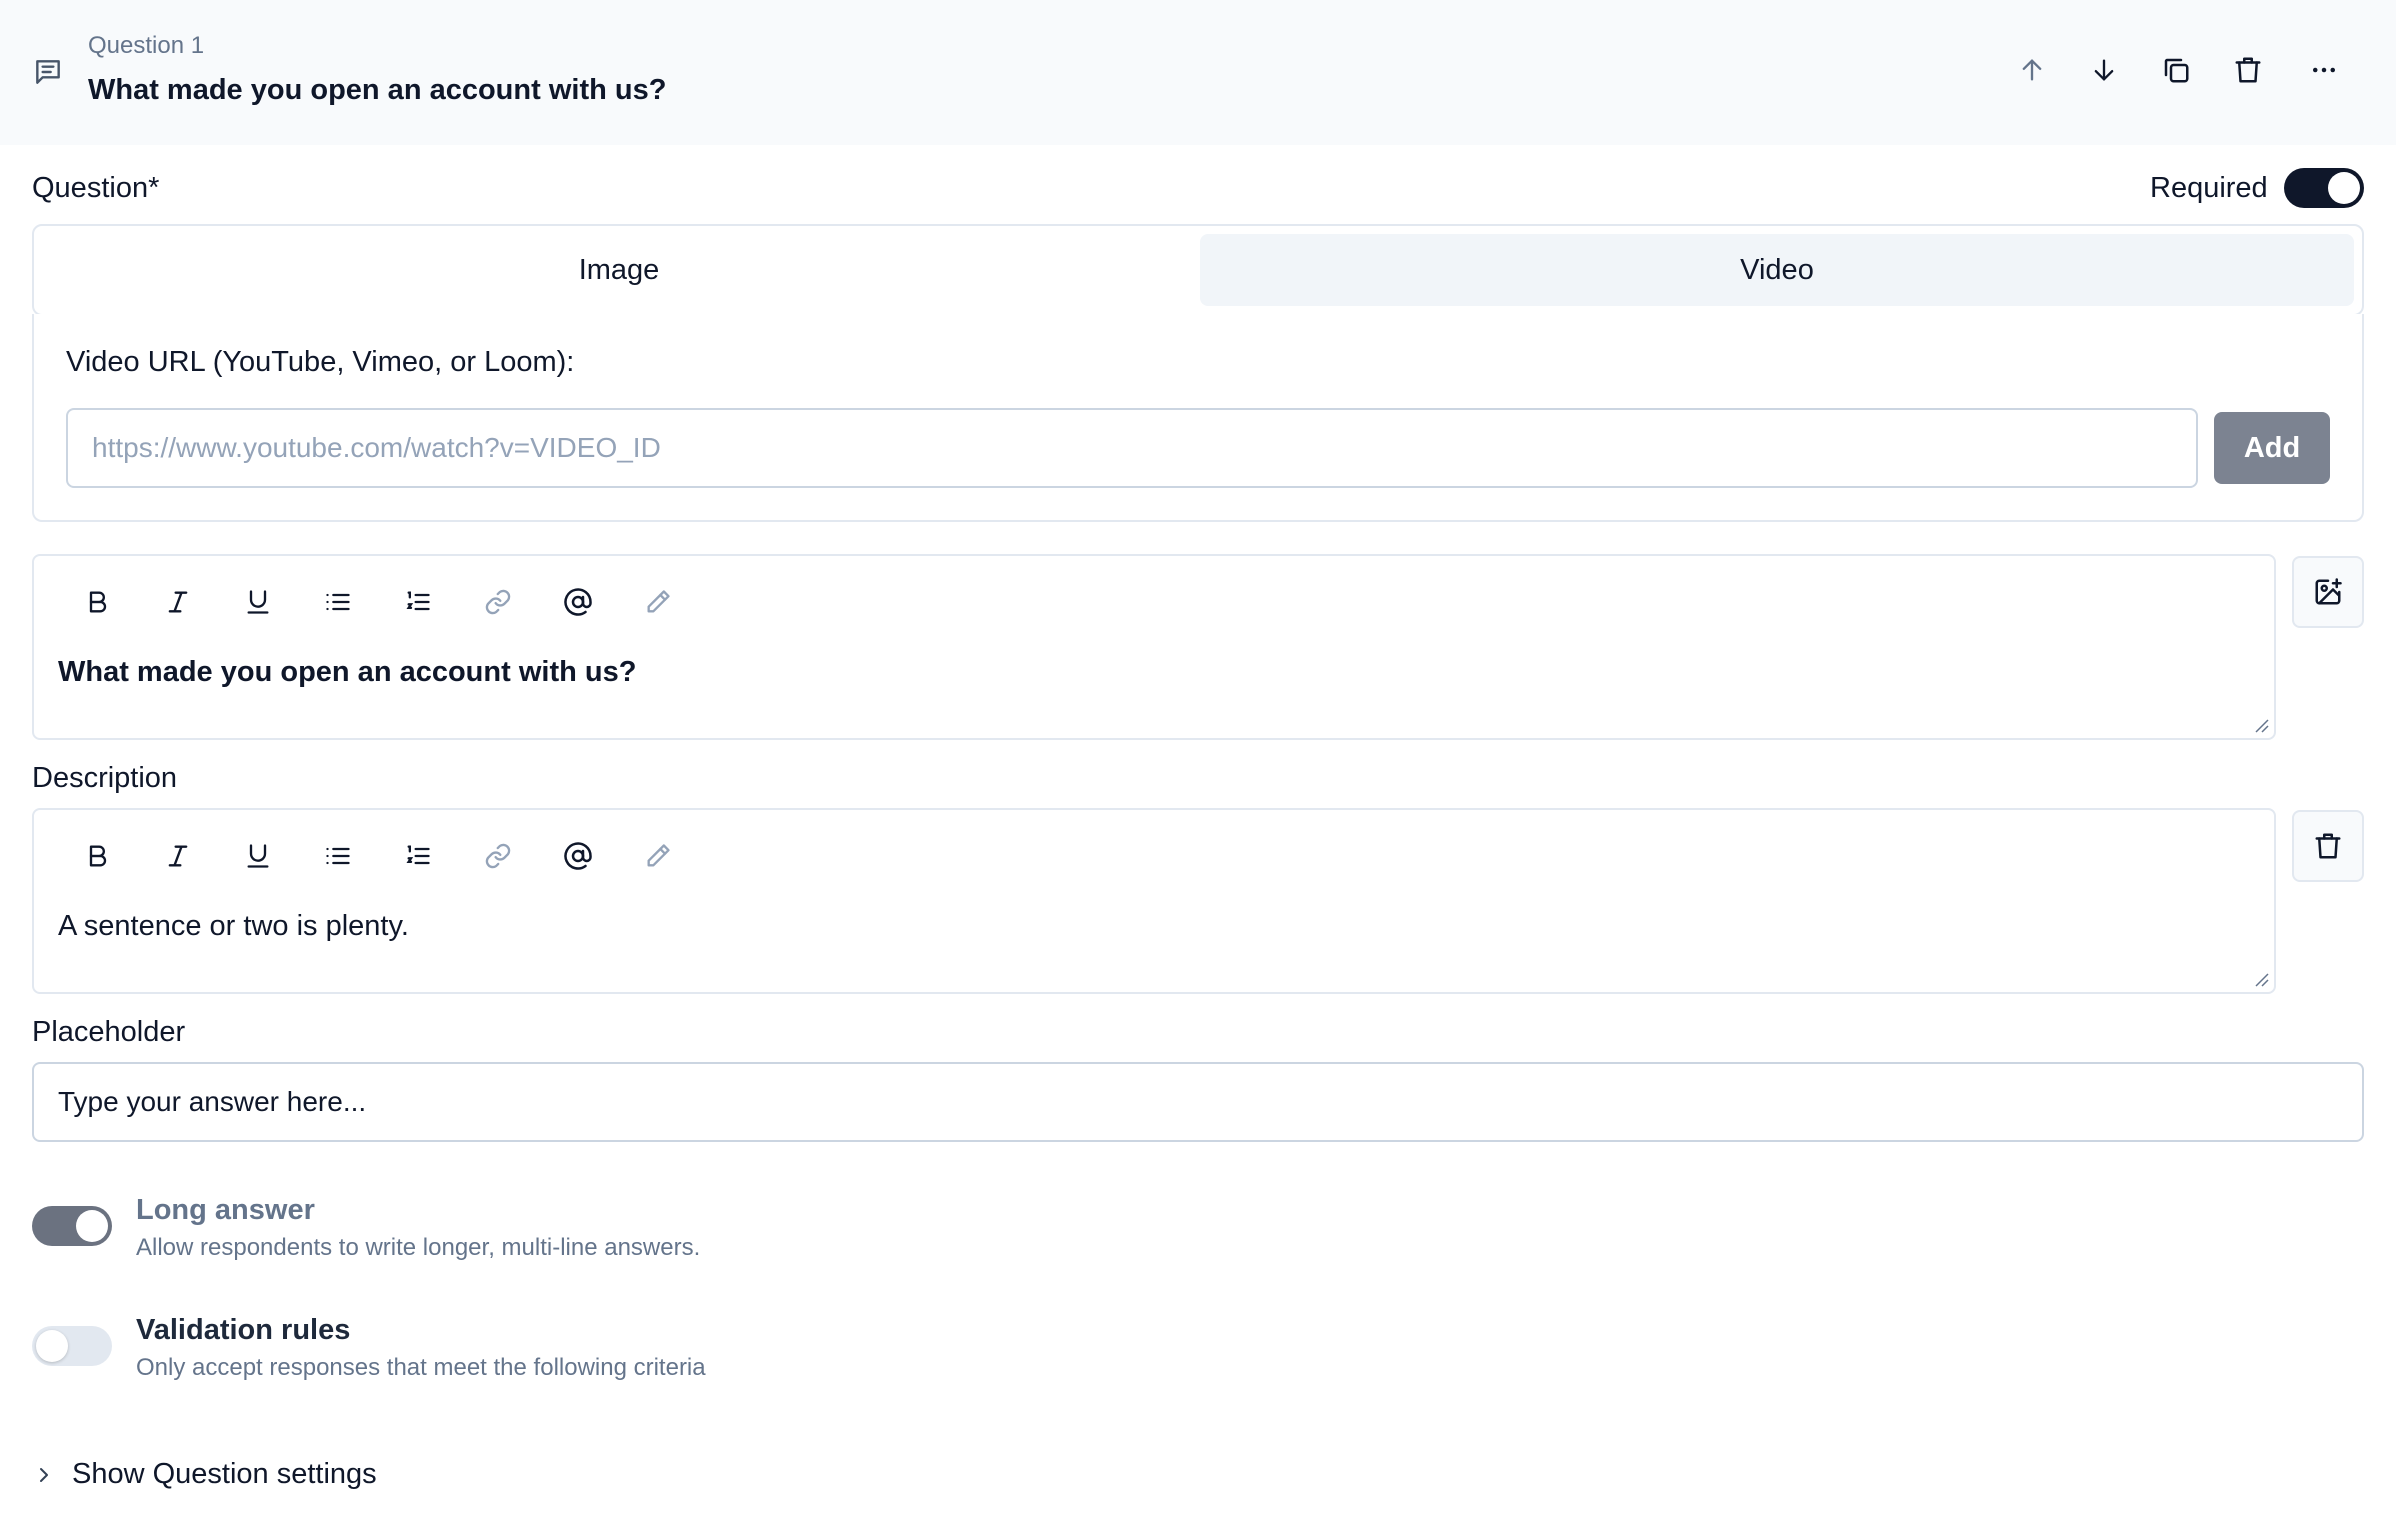  What do you see at coordinates (1154, 901) in the screenshot?
I see `description-rich-editor: A sentence or two is plenty.` at bounding box center [1154, 901].